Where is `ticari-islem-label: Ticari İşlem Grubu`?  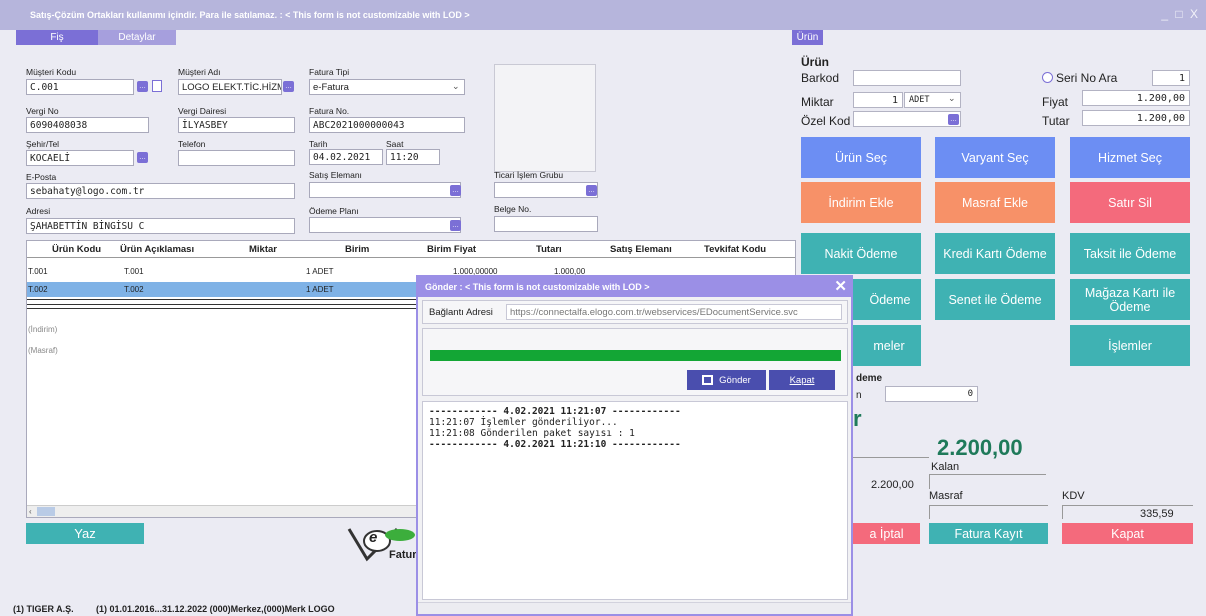 ticari-islem-label: Ticari İşlem Grubu is located at coordinates (529, 175).